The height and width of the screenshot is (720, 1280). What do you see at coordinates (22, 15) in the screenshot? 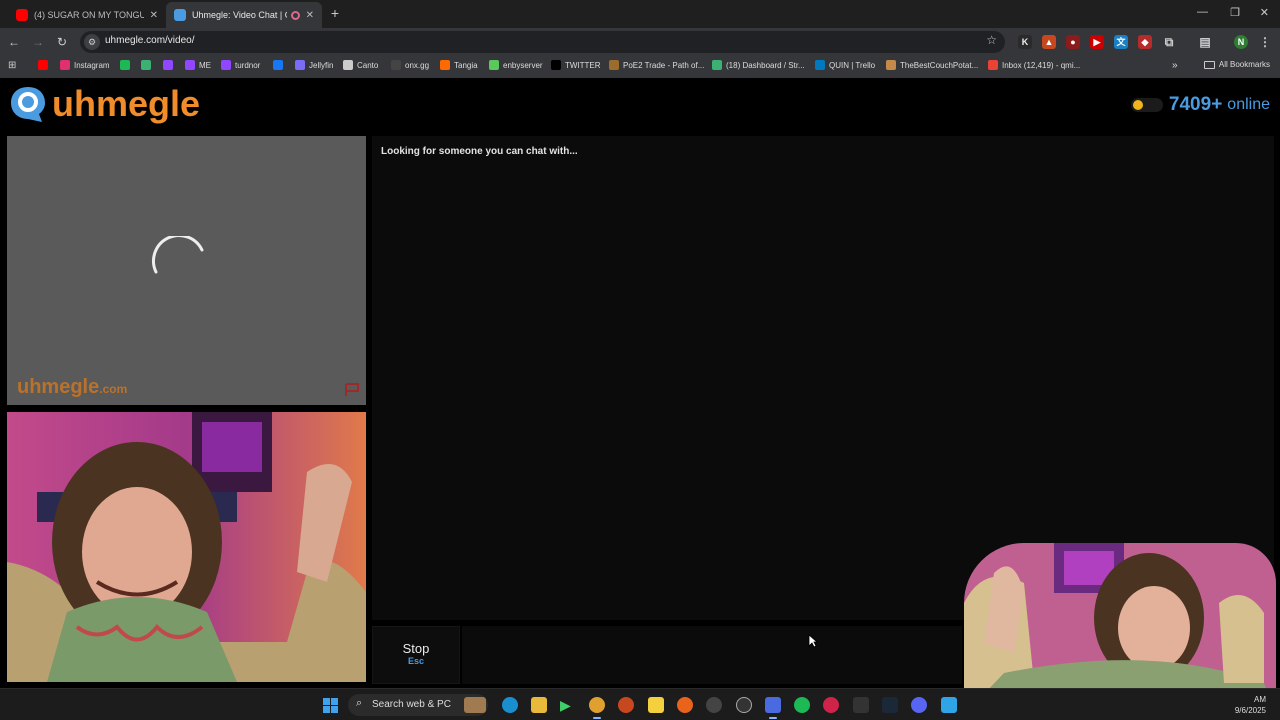
I see `youtube-icon` at bounding box center [22, 15].